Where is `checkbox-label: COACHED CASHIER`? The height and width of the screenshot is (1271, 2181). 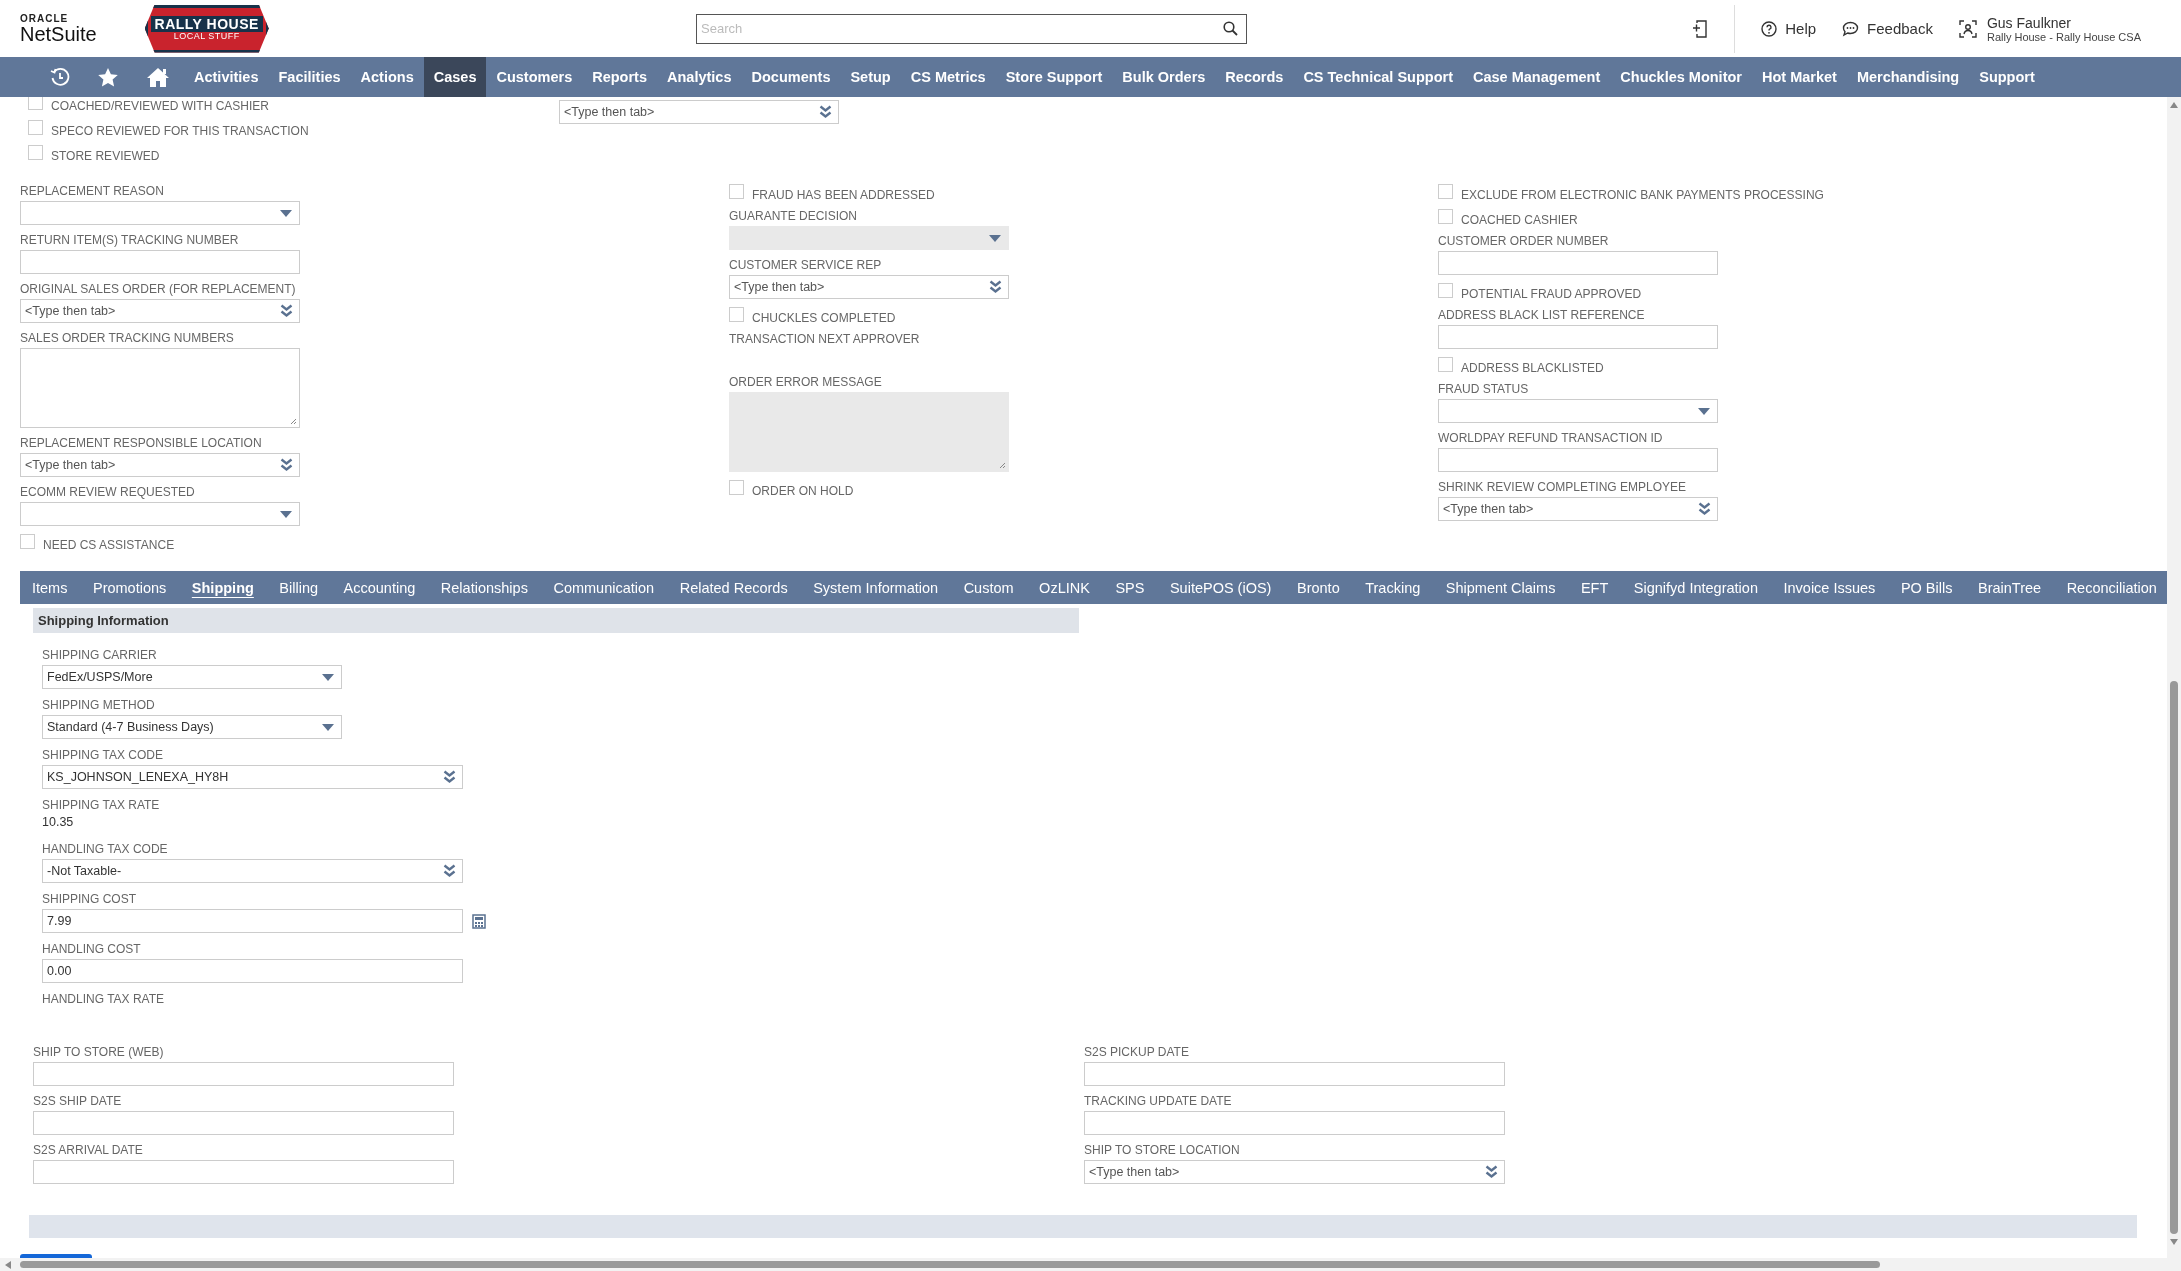 checkbox-label: COACHED CASHIER is located at coordinates (1519, 219).